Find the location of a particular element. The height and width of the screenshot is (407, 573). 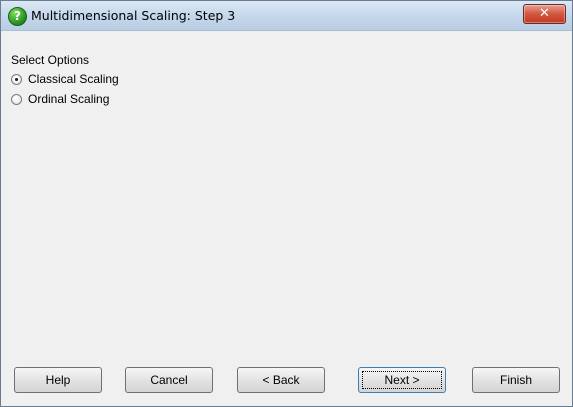

next-button-label: Next > is located at coordinates (402, 380).